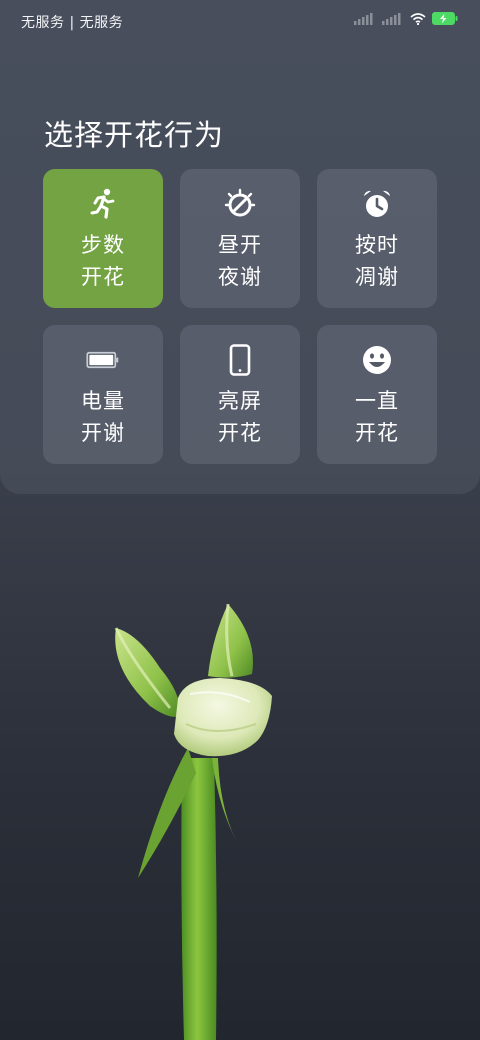  Describe the element at coordinates (240, 277) in the screenshot. I see `option-label-line2: 夜谢` at that location.